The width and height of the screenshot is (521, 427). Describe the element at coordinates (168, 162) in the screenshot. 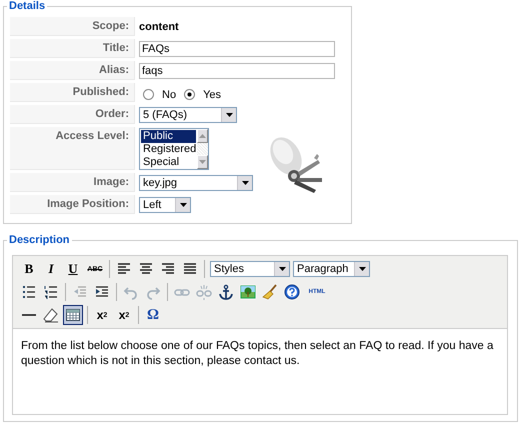

I see `list-option: Special` at that location.